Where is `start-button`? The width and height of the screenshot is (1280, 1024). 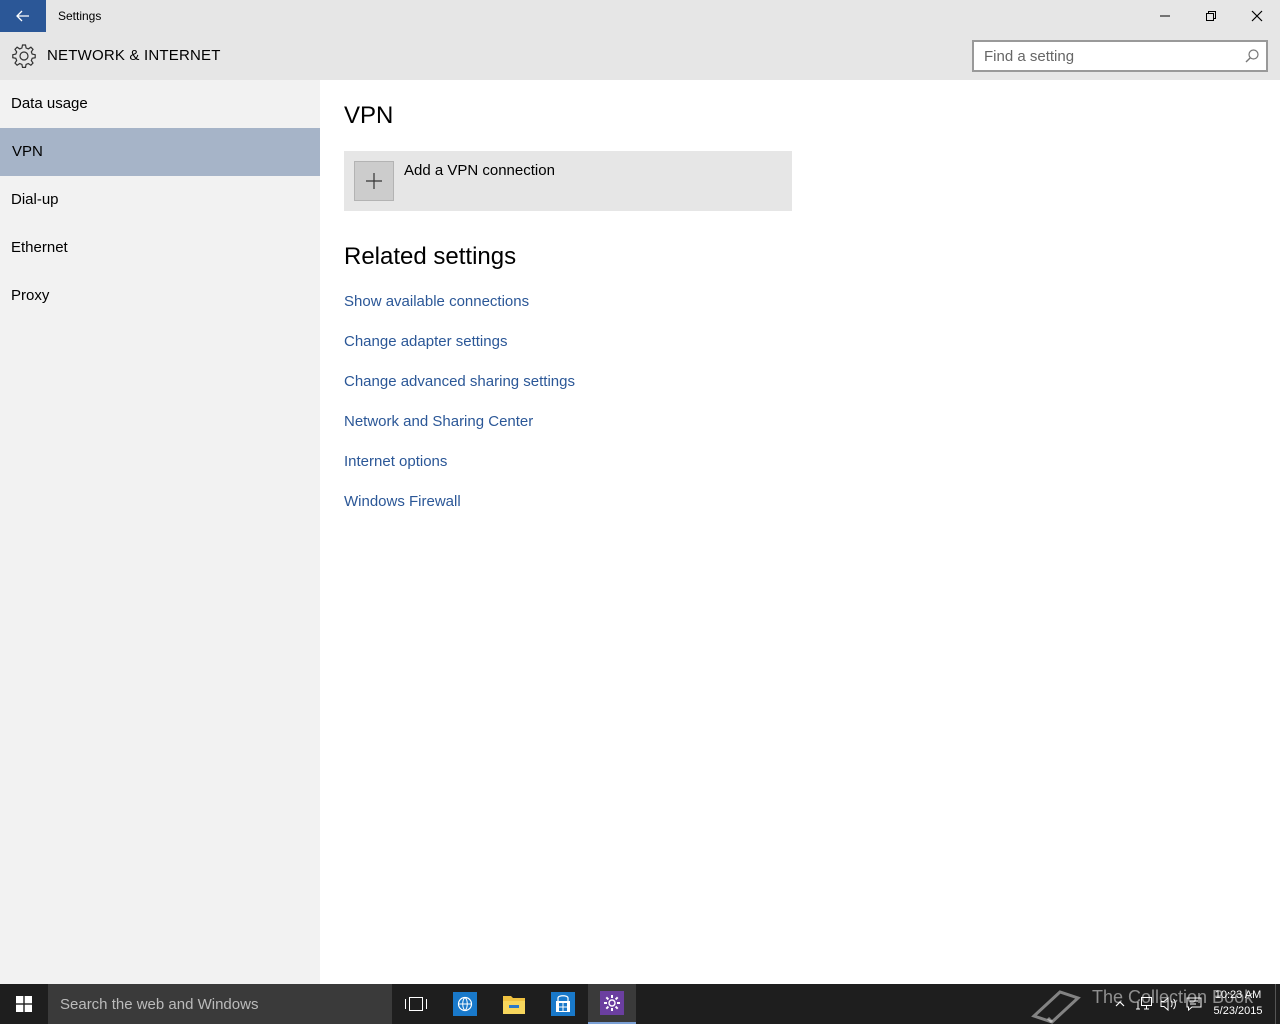
start-button is located at coordinates (24, 1004).